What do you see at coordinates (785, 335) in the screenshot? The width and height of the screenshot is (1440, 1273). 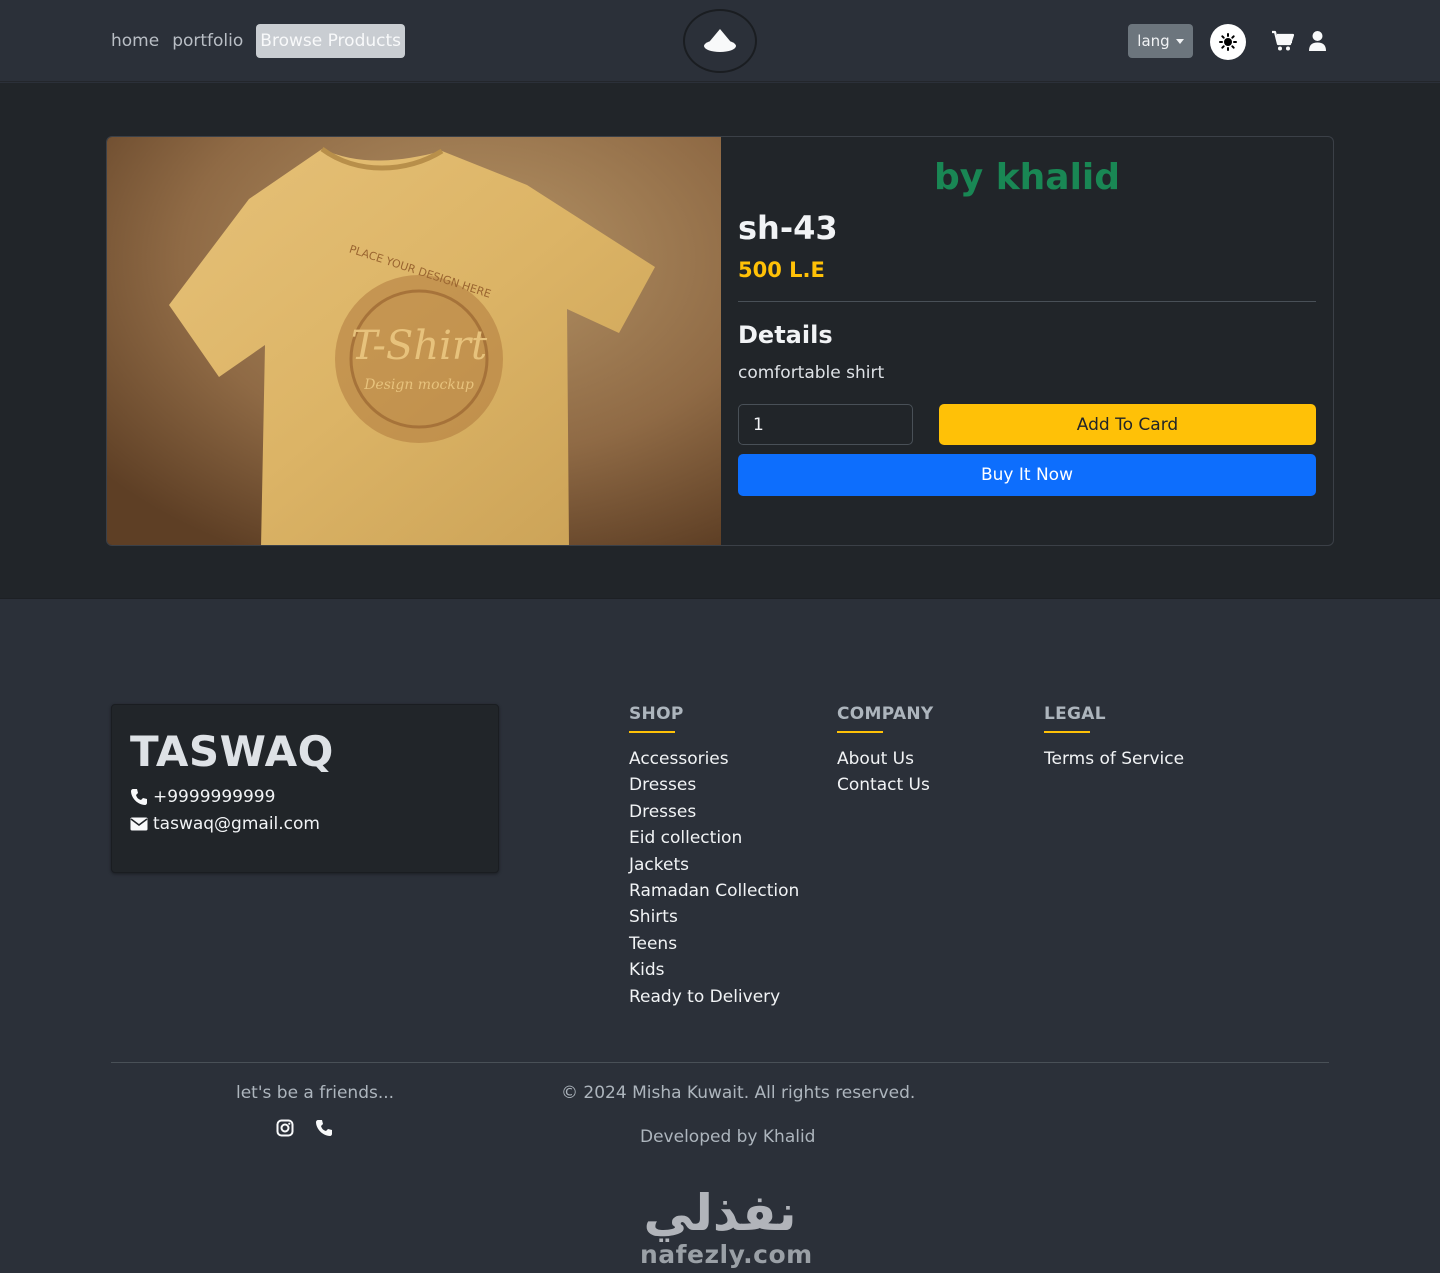 I see `details-title: Details` at bounding box center [785, 335].